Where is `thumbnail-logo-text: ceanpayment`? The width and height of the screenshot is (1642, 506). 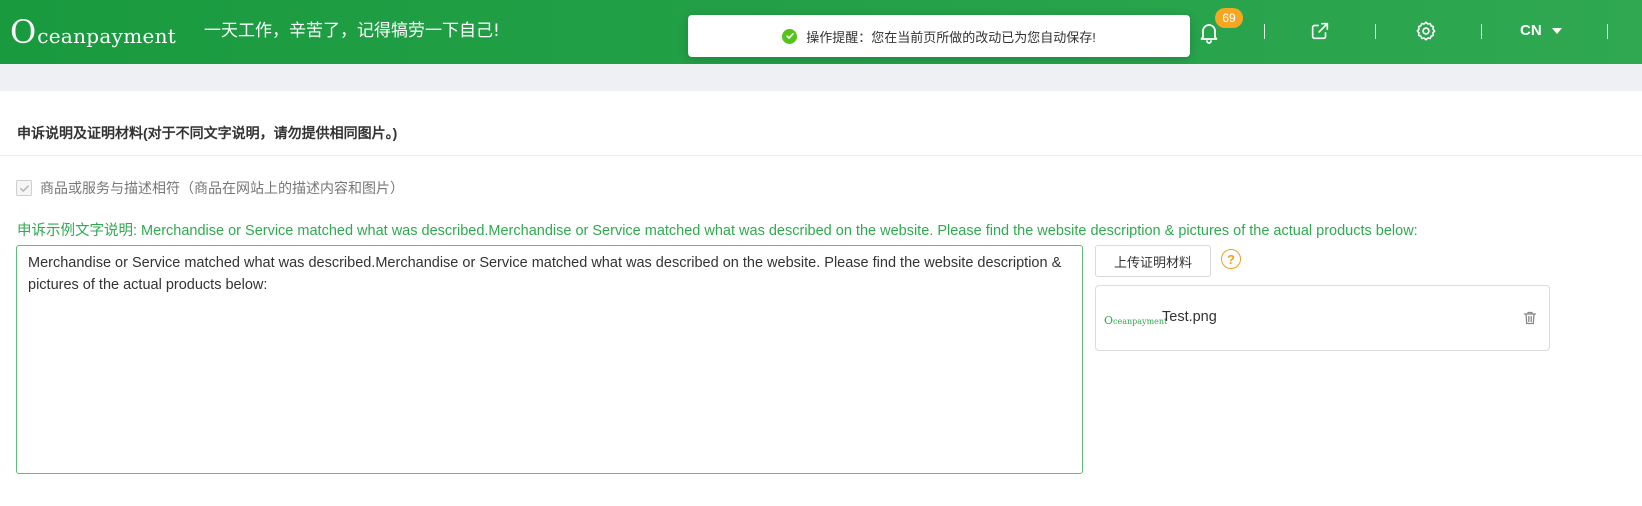 thumbnail-logo-text: ceanpayment is located at coordinates (1140, 321).